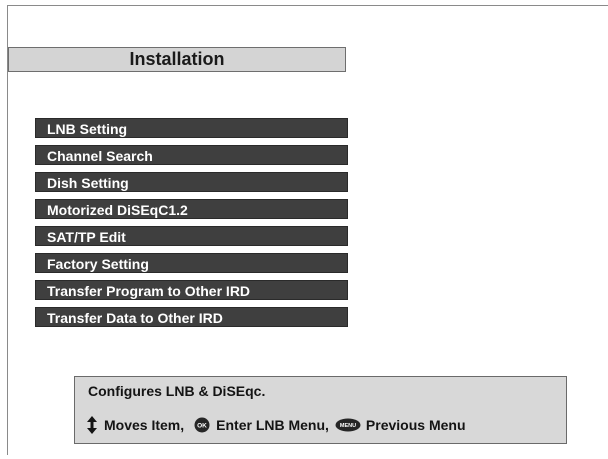 The image size is (608, 459). What do you see at coordinates (88, 183) in the screenshot?
I see `menu-item-label: Dish Setting` at bounding box center [88, 183].